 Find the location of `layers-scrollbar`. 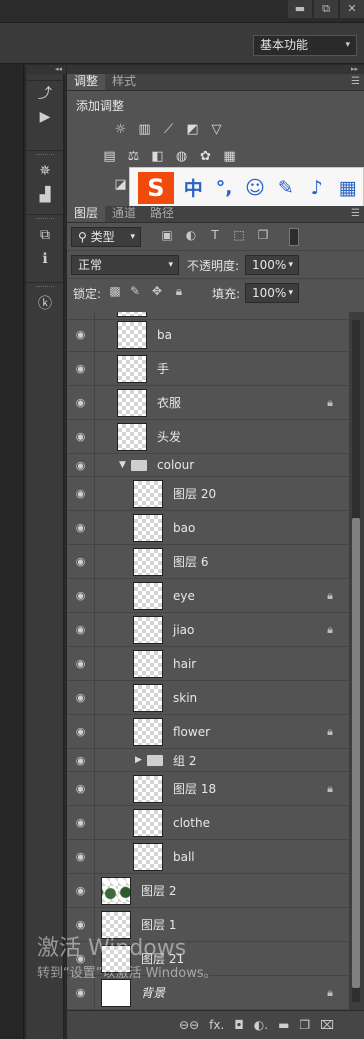

layers-scrollbar is located at coordinates (356, 661).